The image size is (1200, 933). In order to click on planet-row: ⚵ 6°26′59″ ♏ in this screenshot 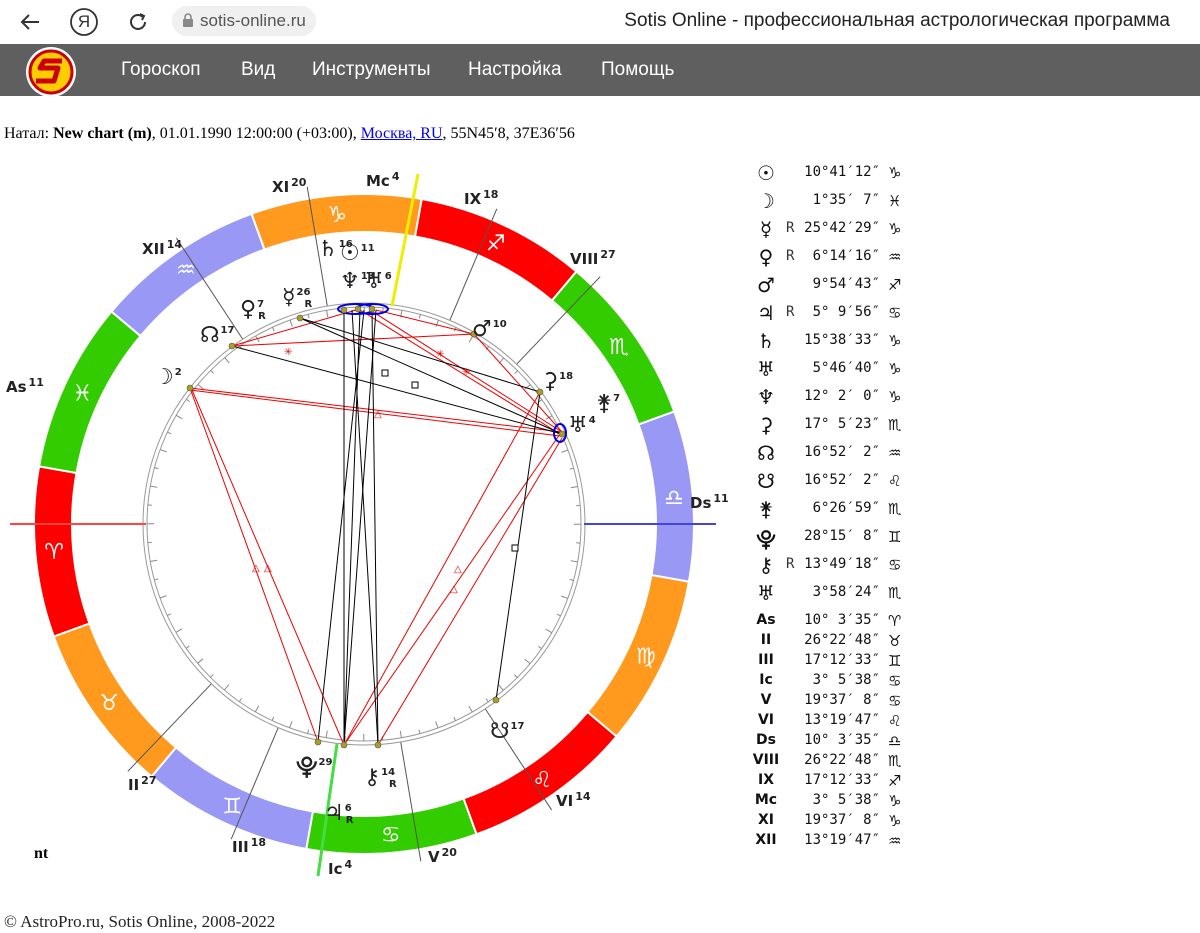, I will do `click(852, 510)`.